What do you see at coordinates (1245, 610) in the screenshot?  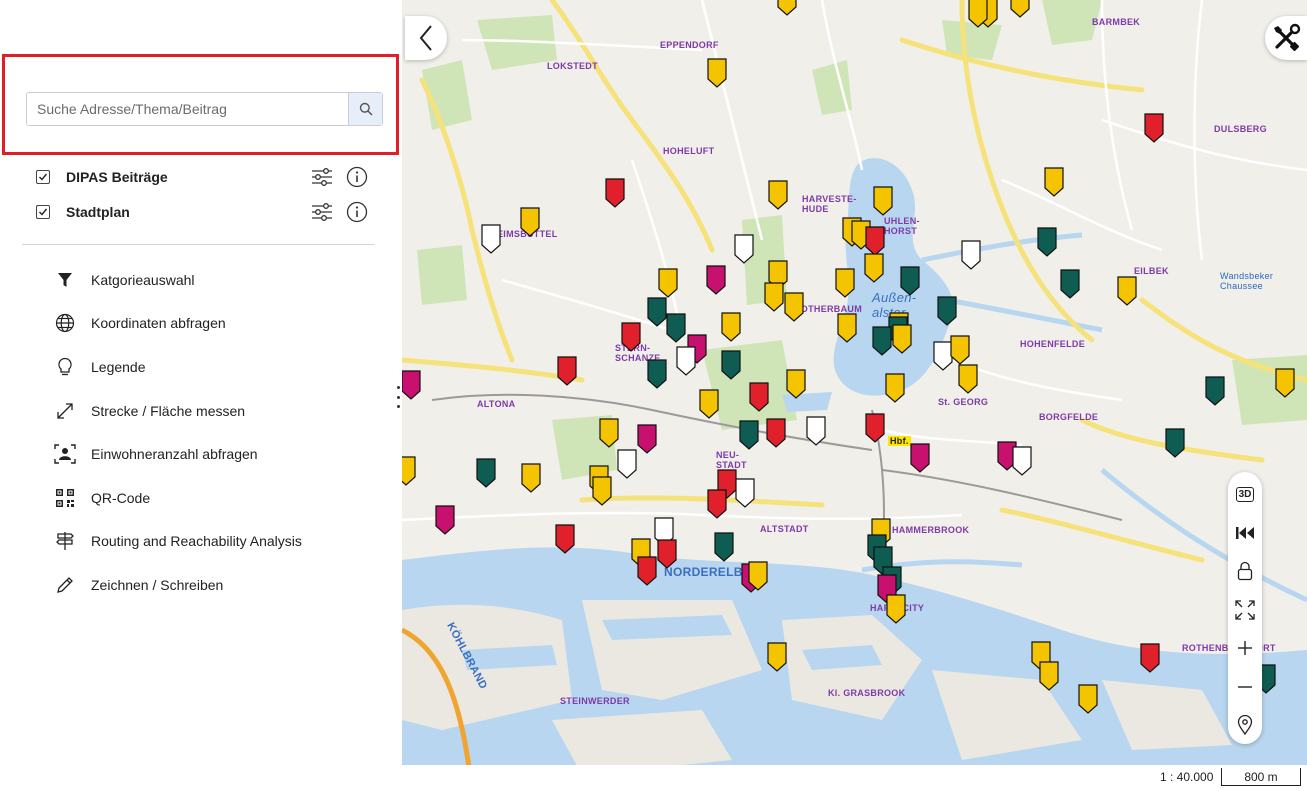 I see `fullscreen-button` at bounding box center [1245, 610].